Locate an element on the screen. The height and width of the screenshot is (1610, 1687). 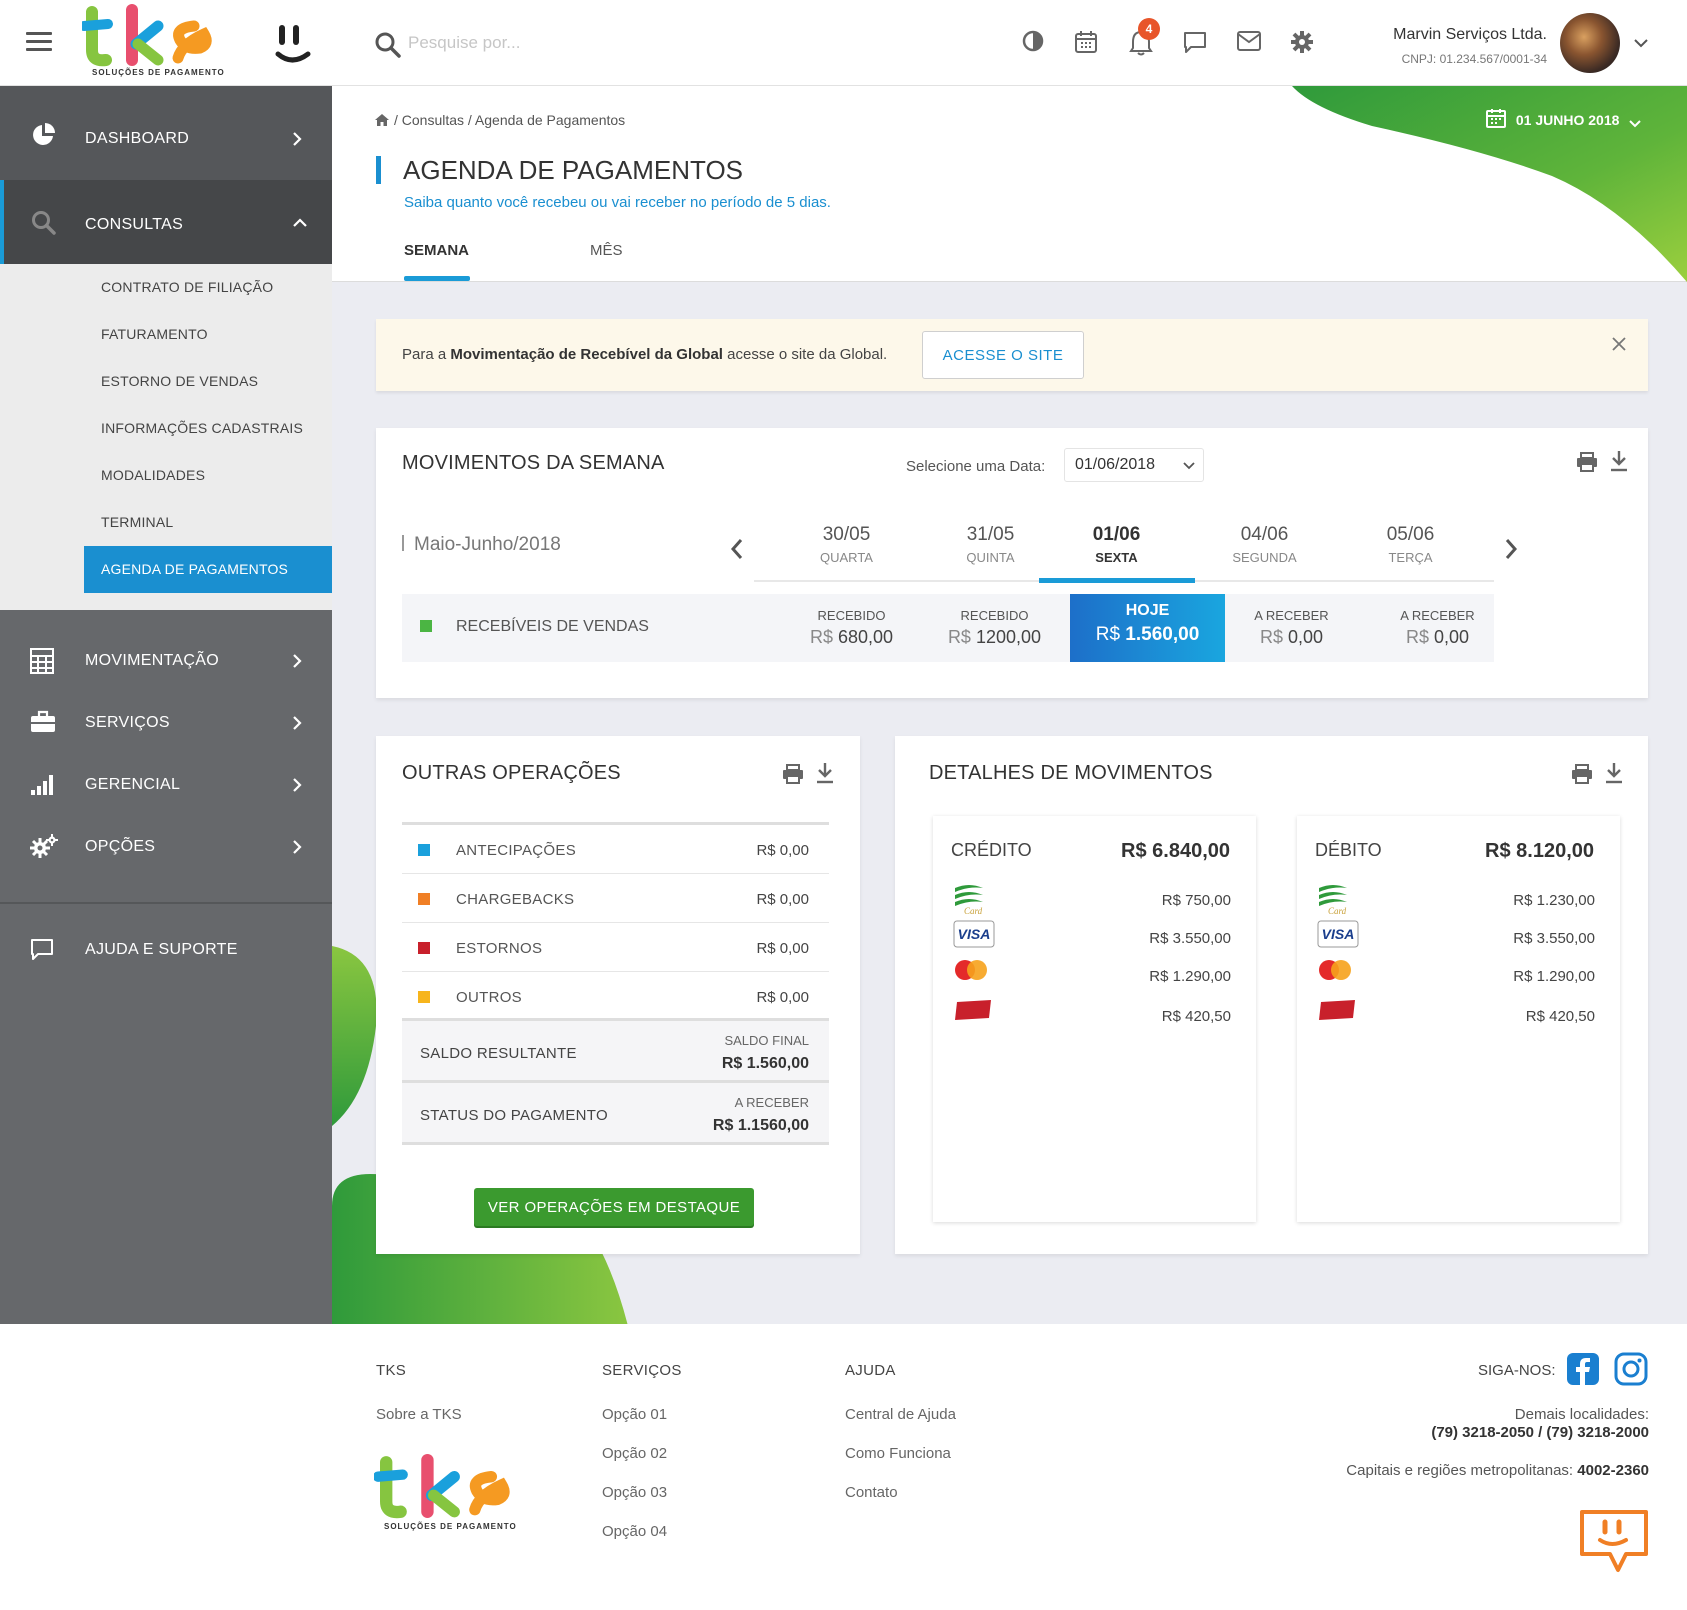
mail-icon is located at coordinates (1249, 41).